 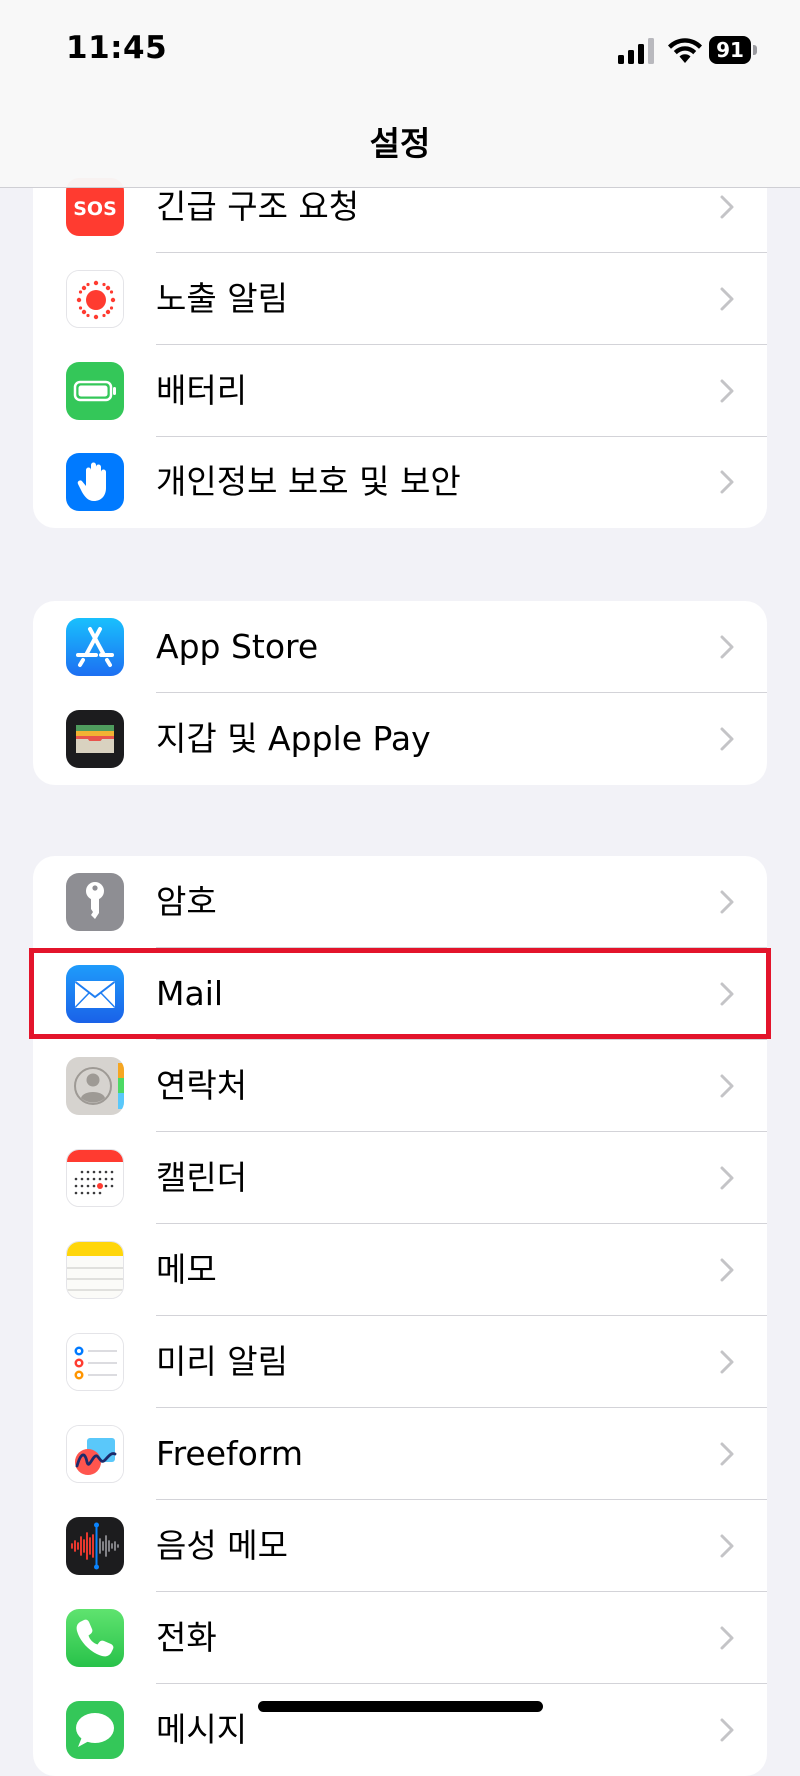 What do you see at coordinates (202, 1085) in the screenshot?
I see `row-label: 연락처` at bounding box center [202, 1085].